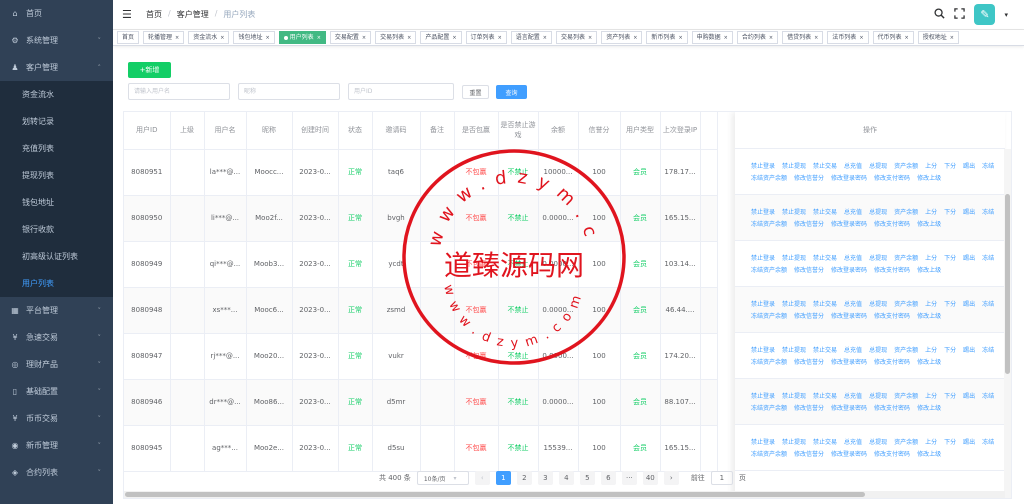  I want to click on tag-3: 钱包地址 ×, so click(254, 37).